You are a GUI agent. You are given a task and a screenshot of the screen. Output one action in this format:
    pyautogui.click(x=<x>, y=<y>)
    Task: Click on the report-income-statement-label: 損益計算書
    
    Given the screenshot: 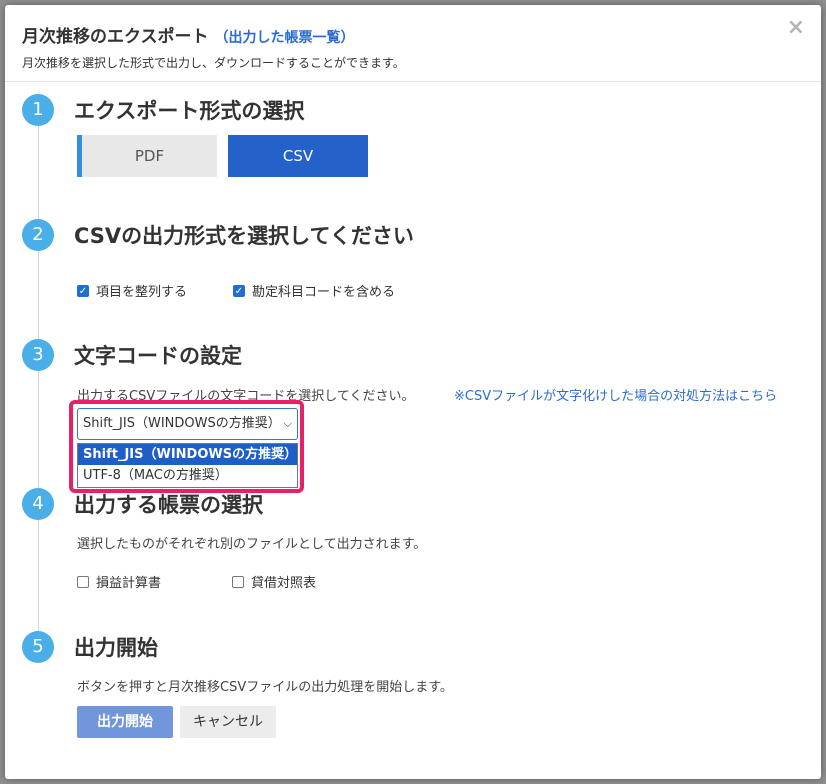 What is the action you would take?
    pyautogui.click(x=129, y=583)
    